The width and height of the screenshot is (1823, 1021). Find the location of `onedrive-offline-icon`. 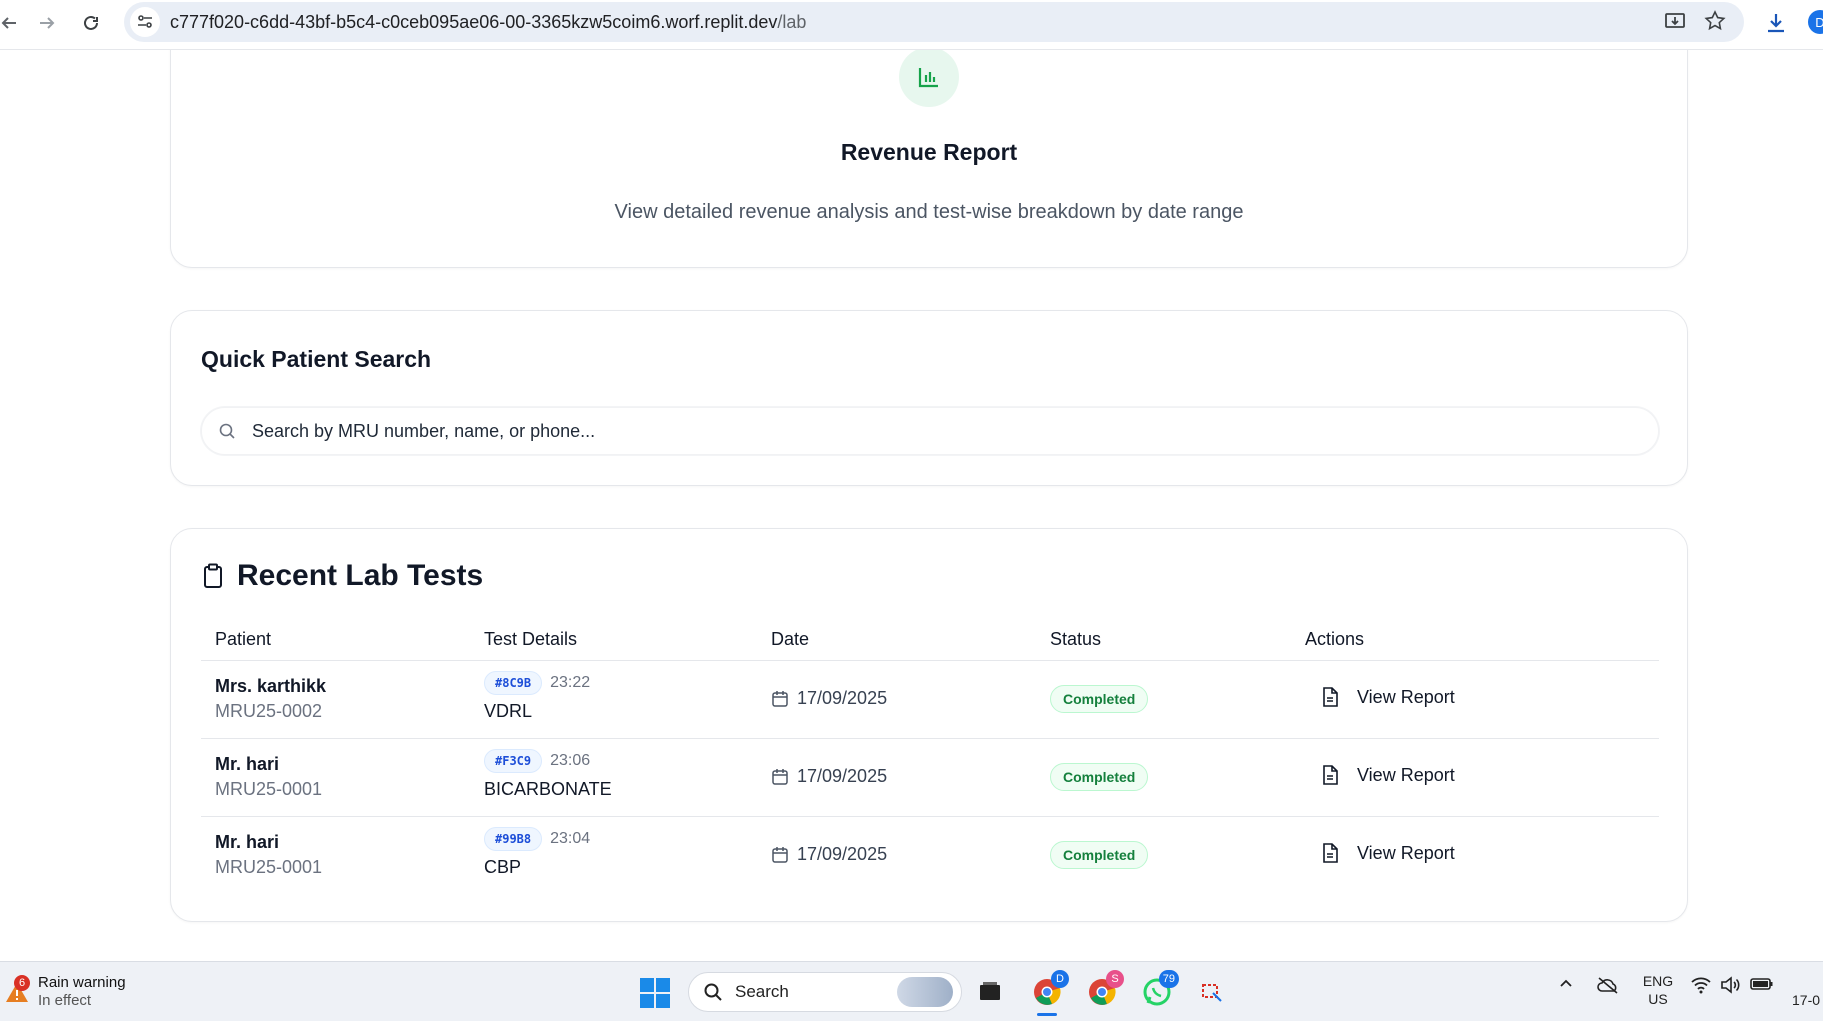

onedrive-offline-icon is located at coordinates (1608, 986).